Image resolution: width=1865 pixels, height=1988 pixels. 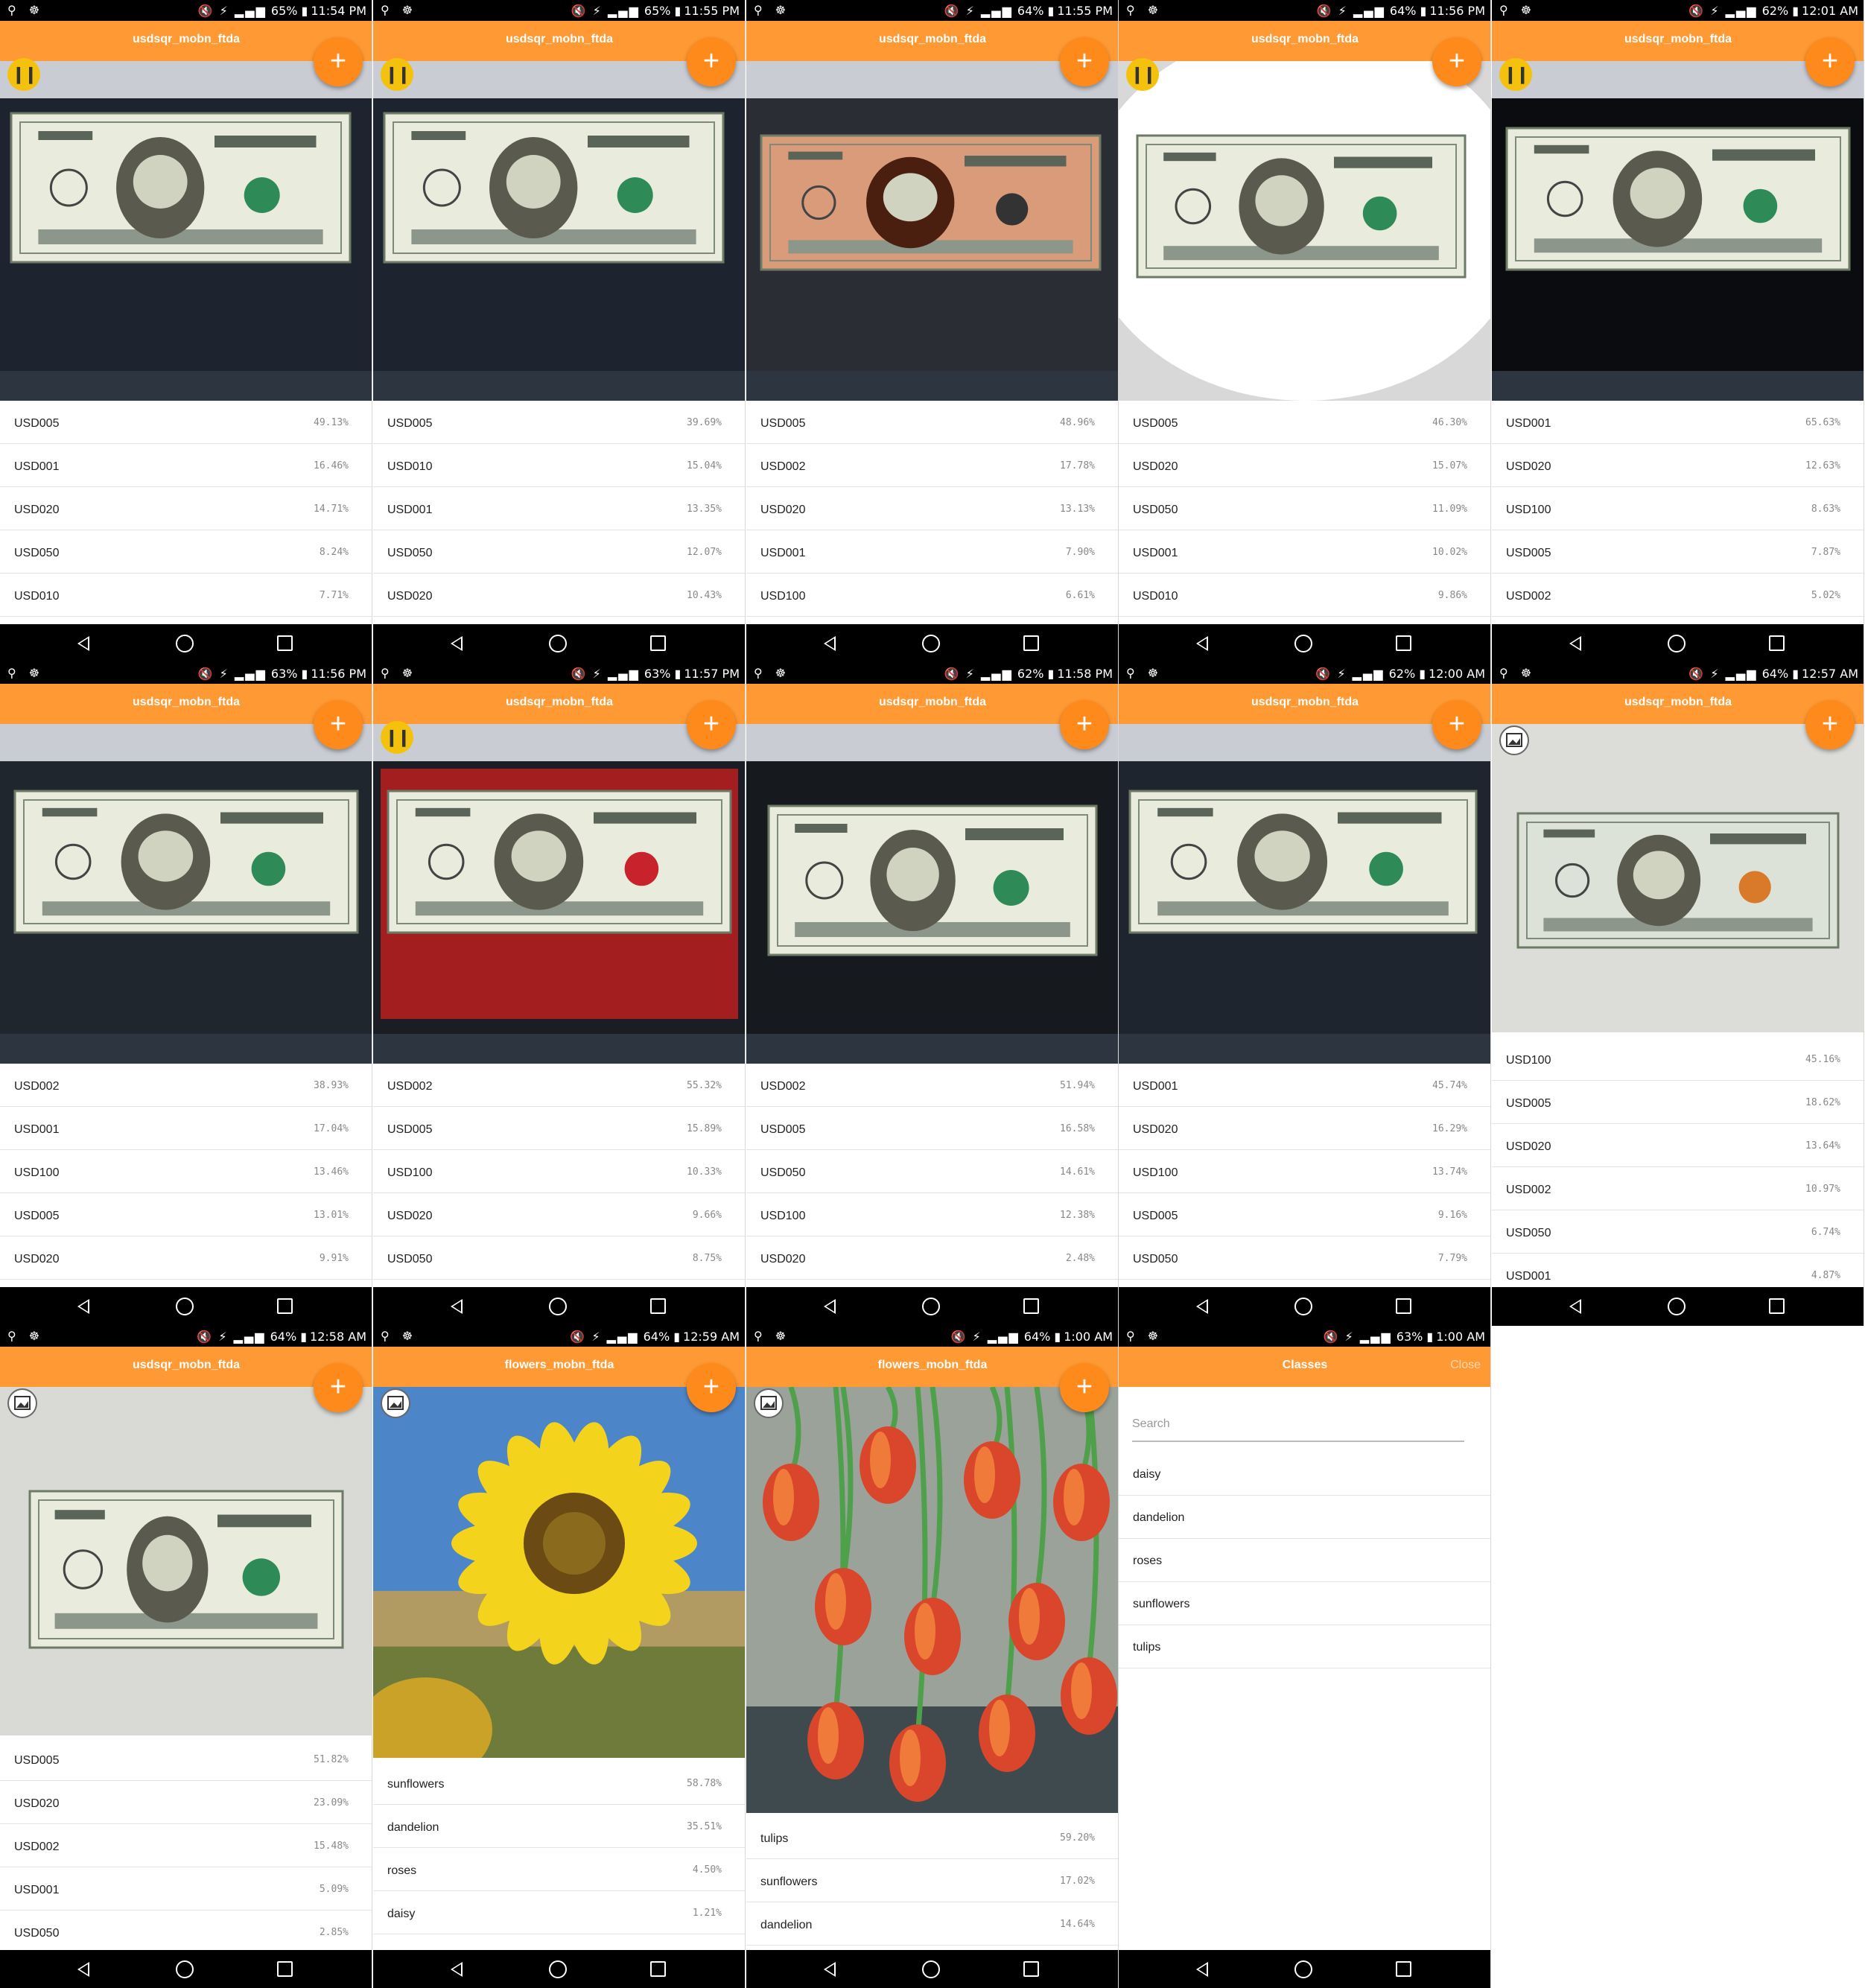 What do you see at coordinates (1077, 1172) in the screenshot?
I see `confidence-value: 14.61%` at bounding box center [1077, 1172].